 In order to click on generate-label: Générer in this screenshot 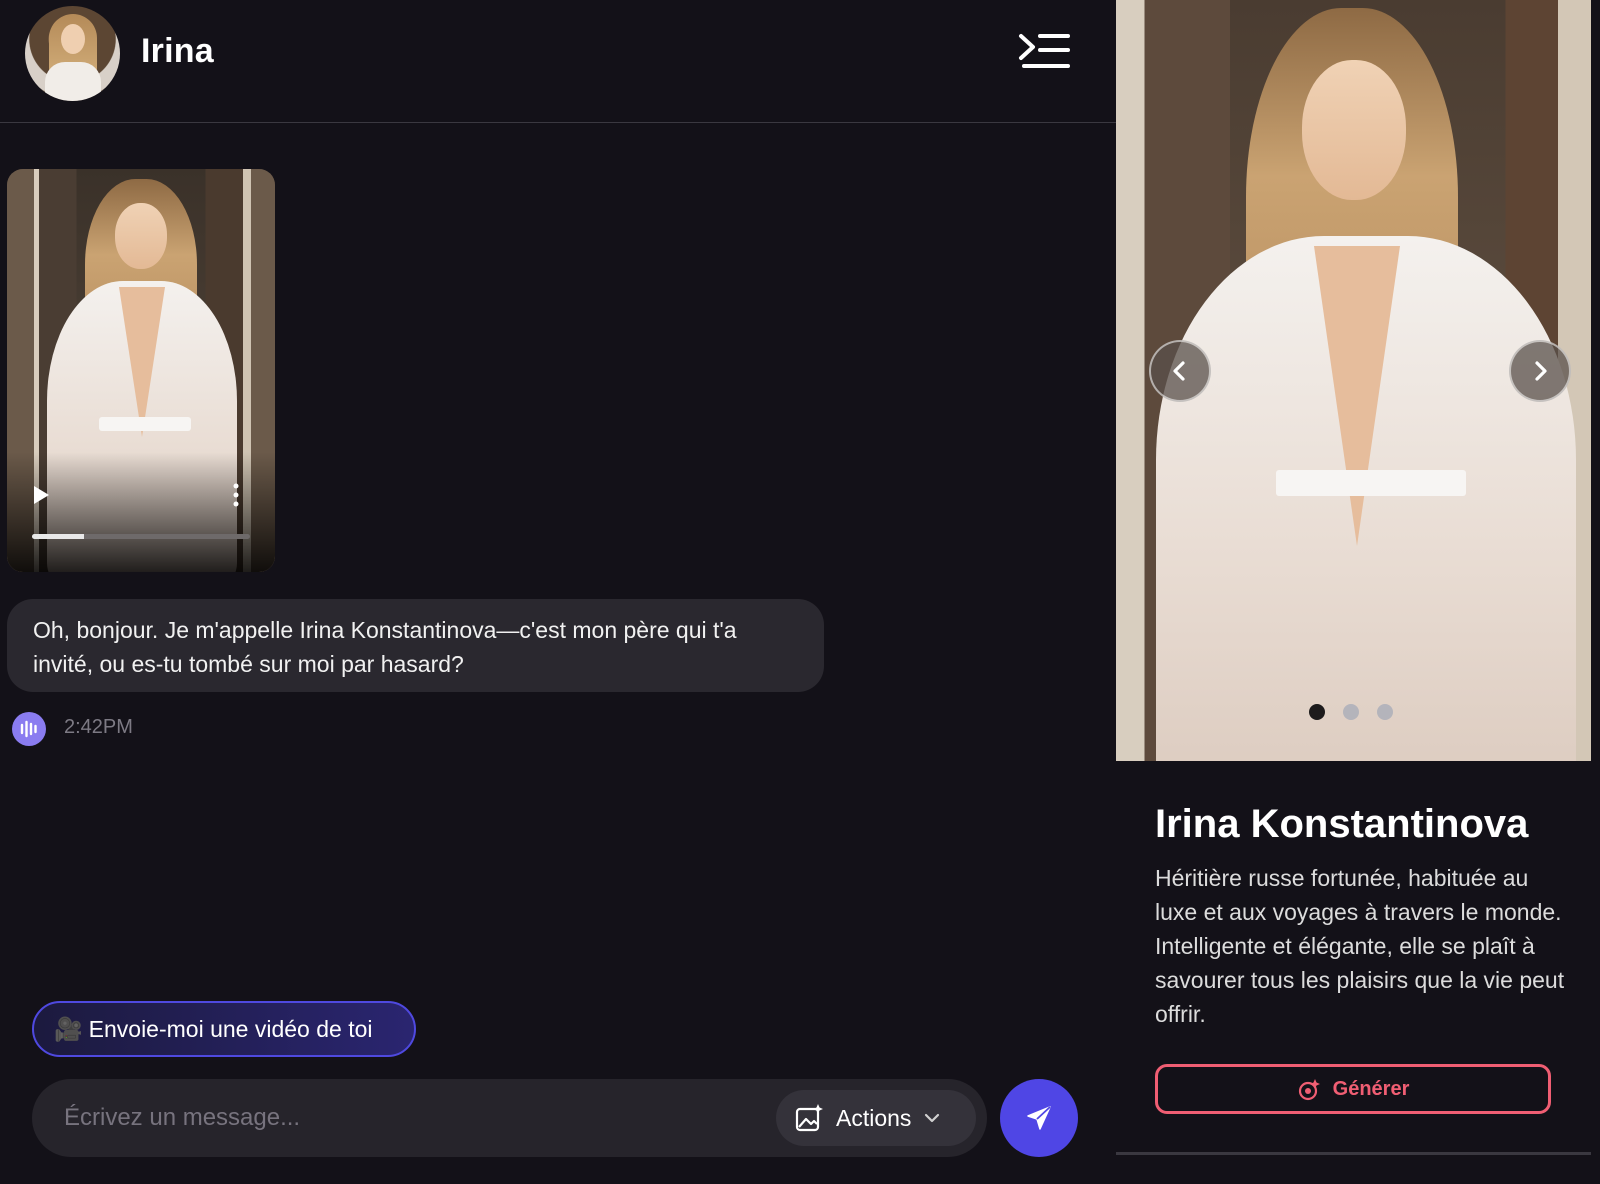, I will do `click(1371, 1088)`.